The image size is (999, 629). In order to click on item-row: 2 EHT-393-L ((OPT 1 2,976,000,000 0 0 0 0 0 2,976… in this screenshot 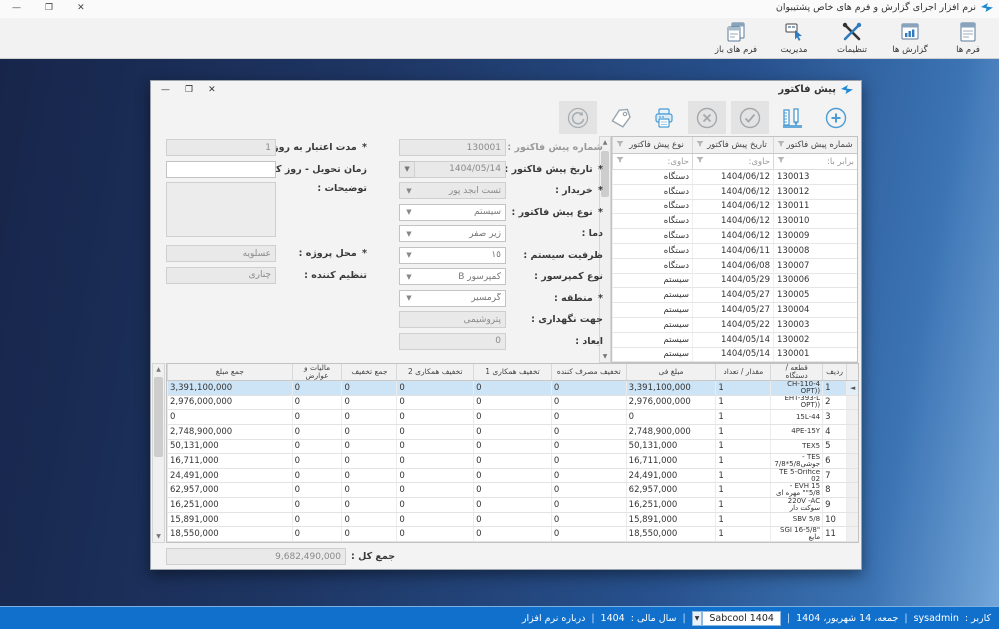, I will do `click(512, 403)`.